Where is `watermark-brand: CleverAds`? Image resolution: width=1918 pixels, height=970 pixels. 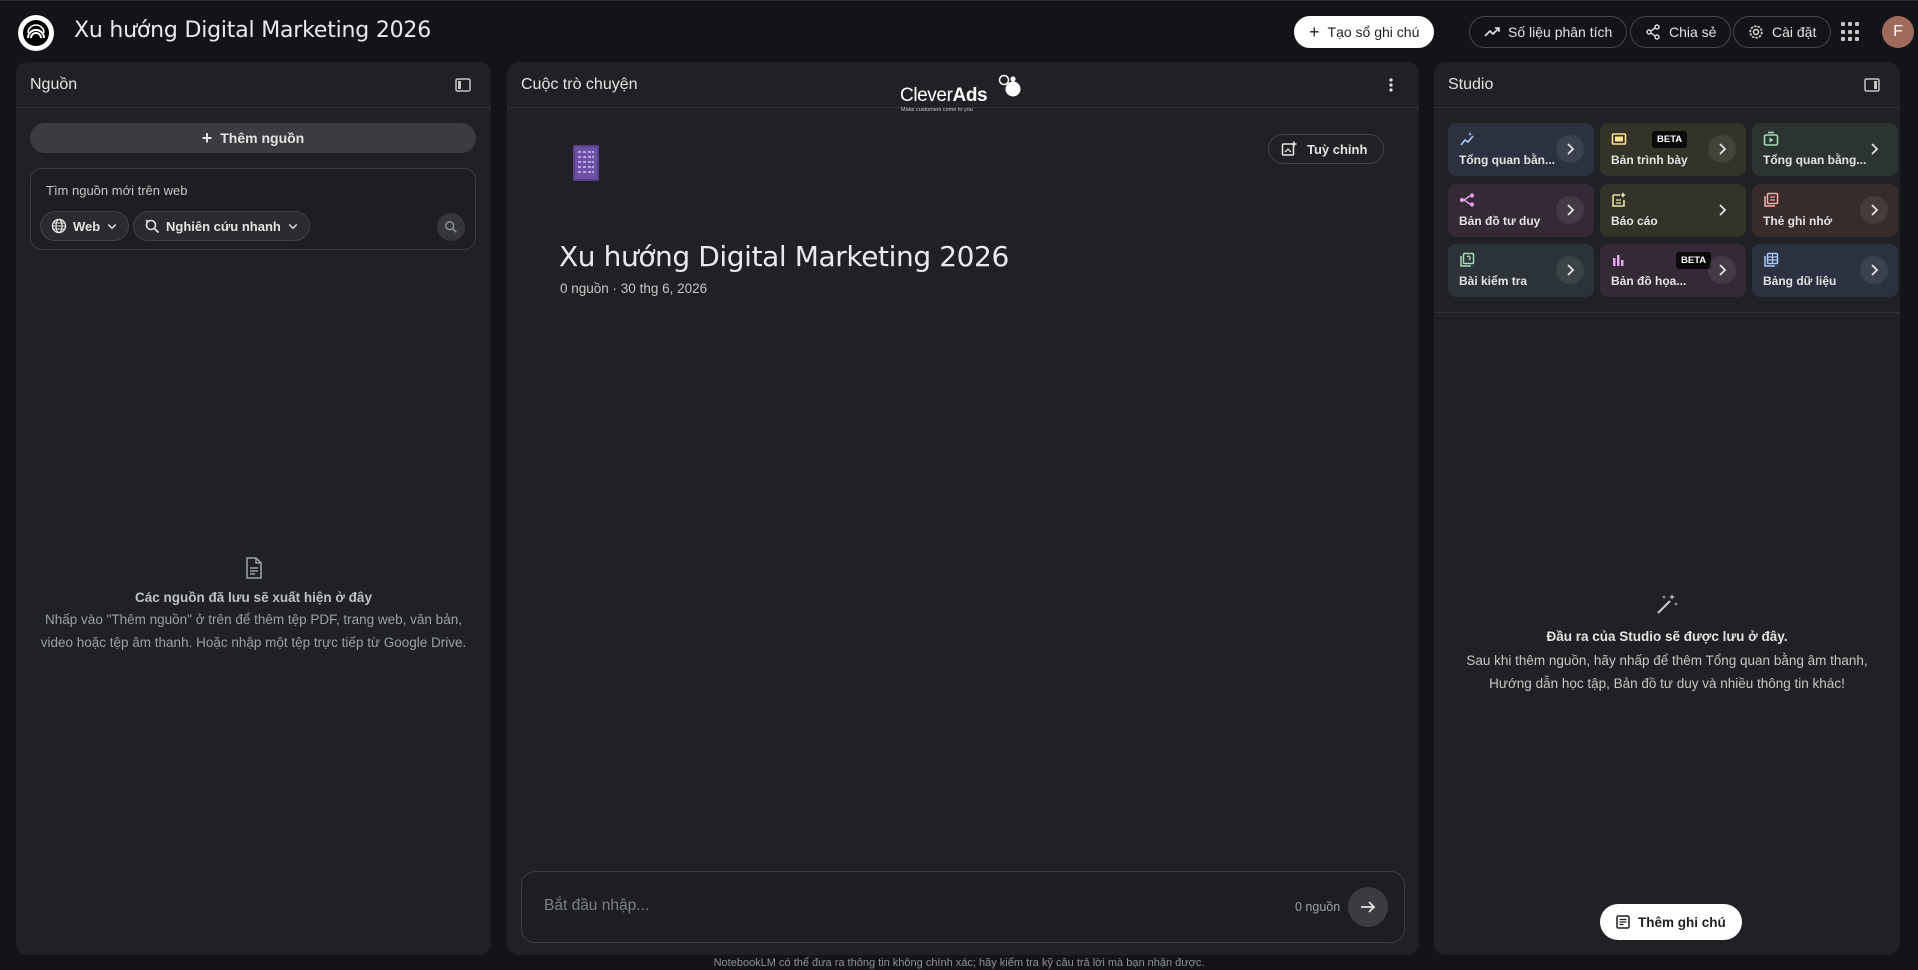 watermark-brand: CleverAds is located at coordinates (944, 96).